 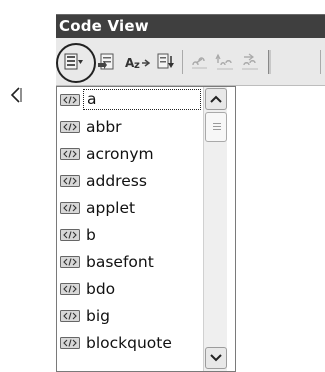 I want to click on list-item-tag-big: big, so click(x=129, y=316).